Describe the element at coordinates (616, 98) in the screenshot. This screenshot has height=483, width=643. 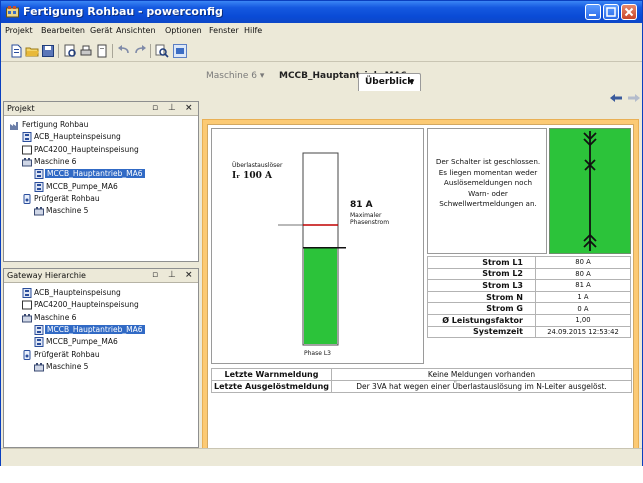
I see `back-arrow-icon` at that location.